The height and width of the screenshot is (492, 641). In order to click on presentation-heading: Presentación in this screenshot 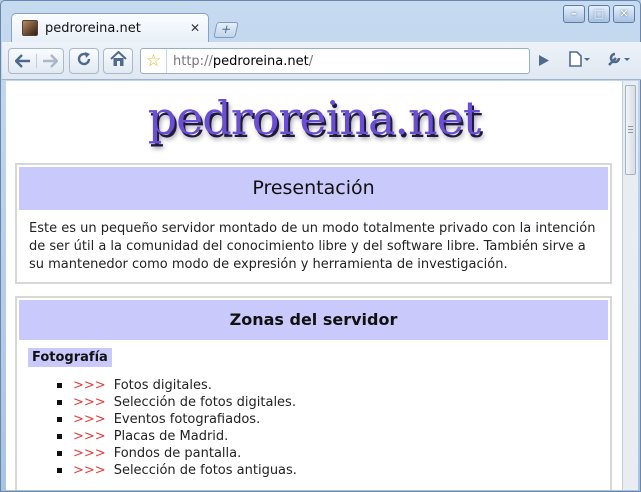, I will do `click(313, 188)`.